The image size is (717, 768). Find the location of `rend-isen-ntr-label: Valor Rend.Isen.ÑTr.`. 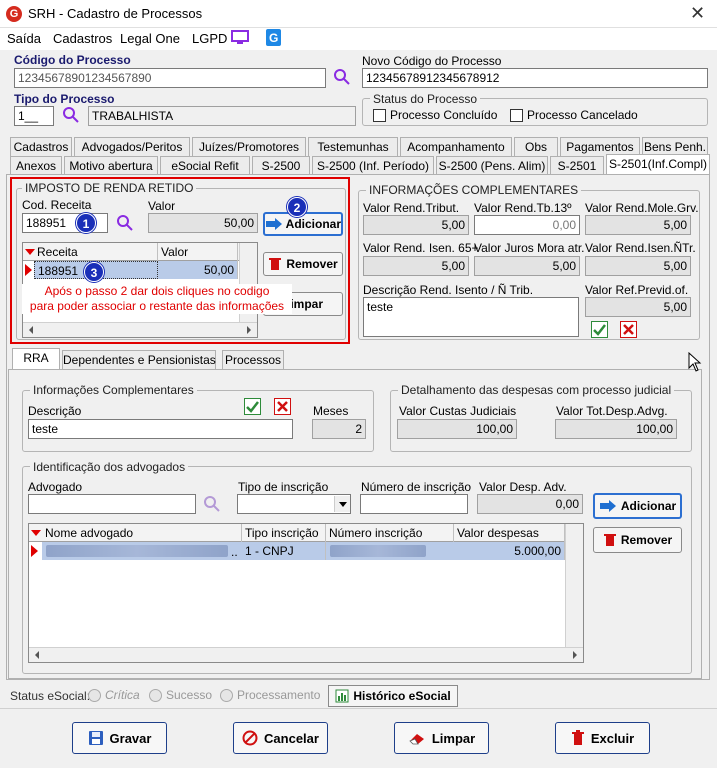

rend-isen-ntr-label: Valor Rend.Isen.ÑTr. is located at coordinates (640, 248).